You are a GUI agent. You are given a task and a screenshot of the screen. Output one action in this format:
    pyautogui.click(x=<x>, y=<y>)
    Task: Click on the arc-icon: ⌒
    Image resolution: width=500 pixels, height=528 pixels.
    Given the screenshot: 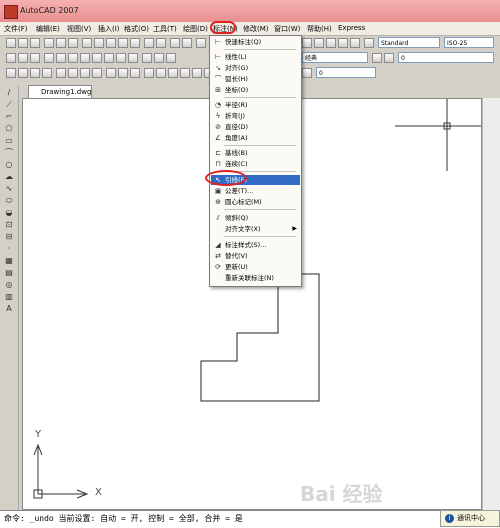 What is the action you would take?
    pyautogui.click(x=9, y=153)
    